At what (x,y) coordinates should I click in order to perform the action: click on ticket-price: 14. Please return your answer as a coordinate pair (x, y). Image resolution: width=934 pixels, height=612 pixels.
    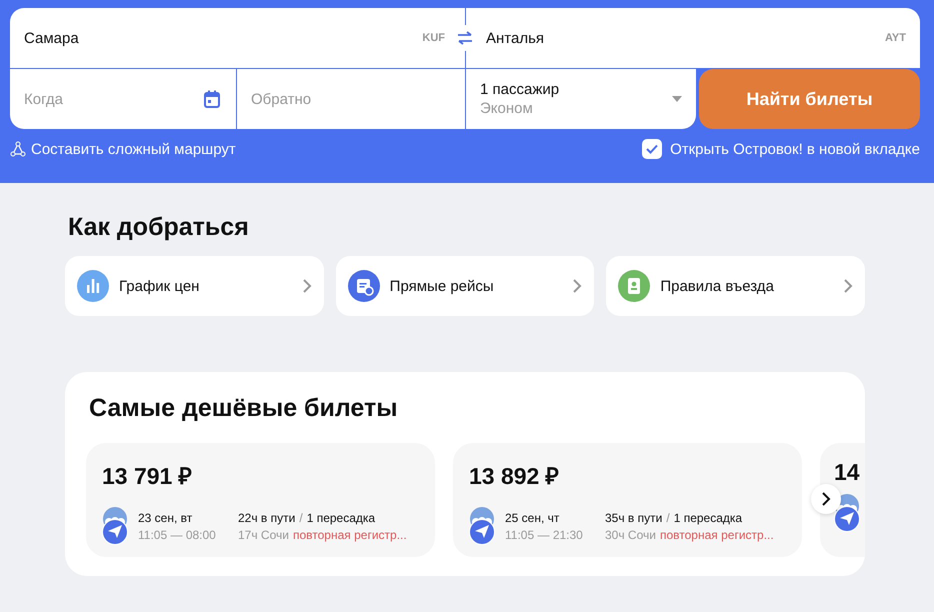
    Looking at the image, I should click on (847, 472).